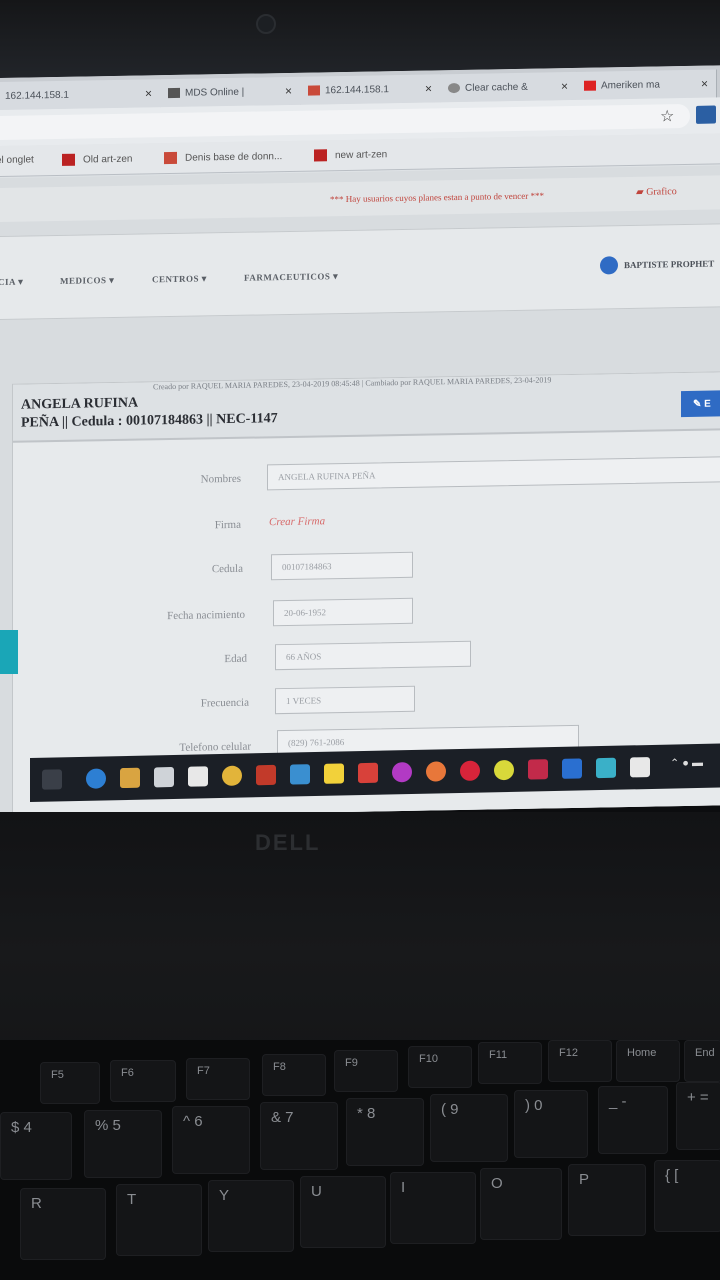 The width and height of the screenshot is (720, 1280). I want to click on key-5: % 5, so click(123, 1144).